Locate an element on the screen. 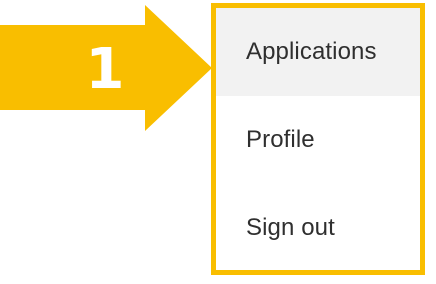 This screenshot has height=284, width=436. menu-item-label: Sign out is located at coordinates (290, 227).